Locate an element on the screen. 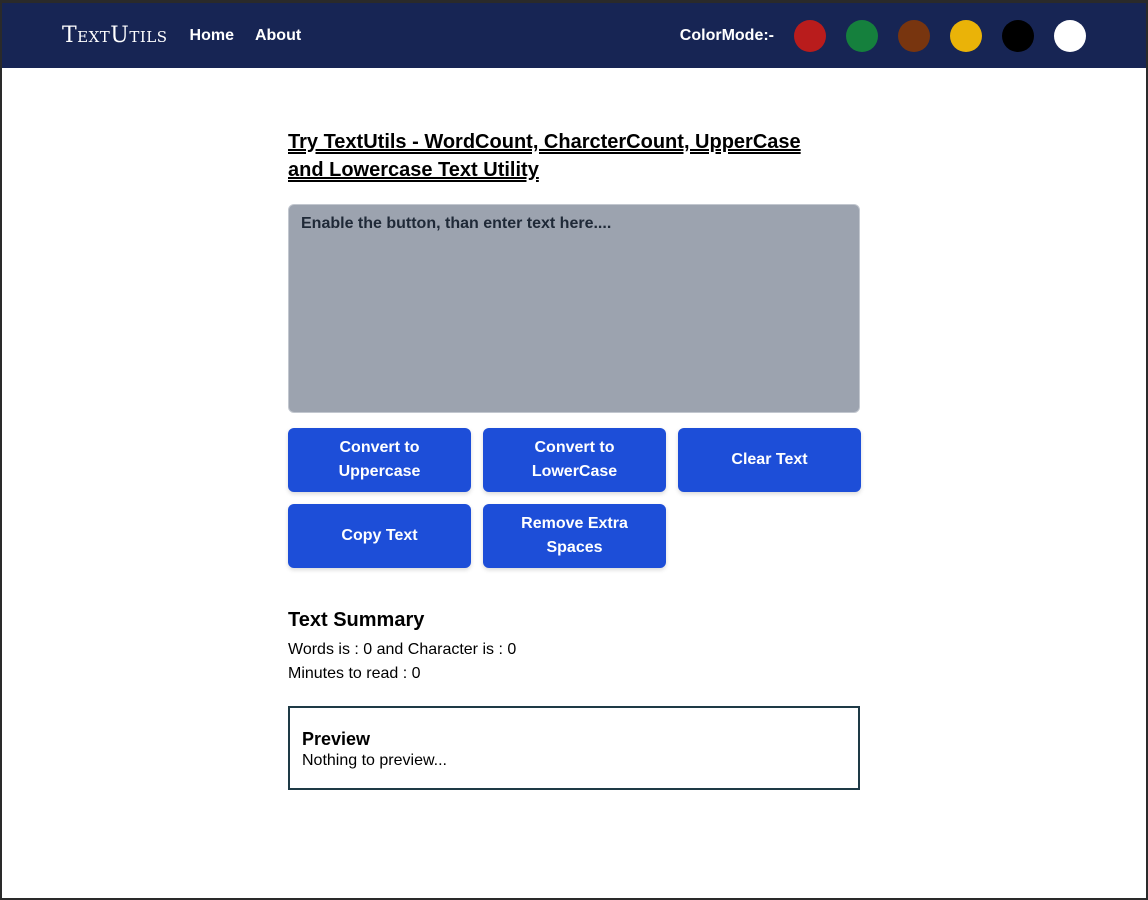  brand-logo: TextUtils is located at coordinates (115, 35).